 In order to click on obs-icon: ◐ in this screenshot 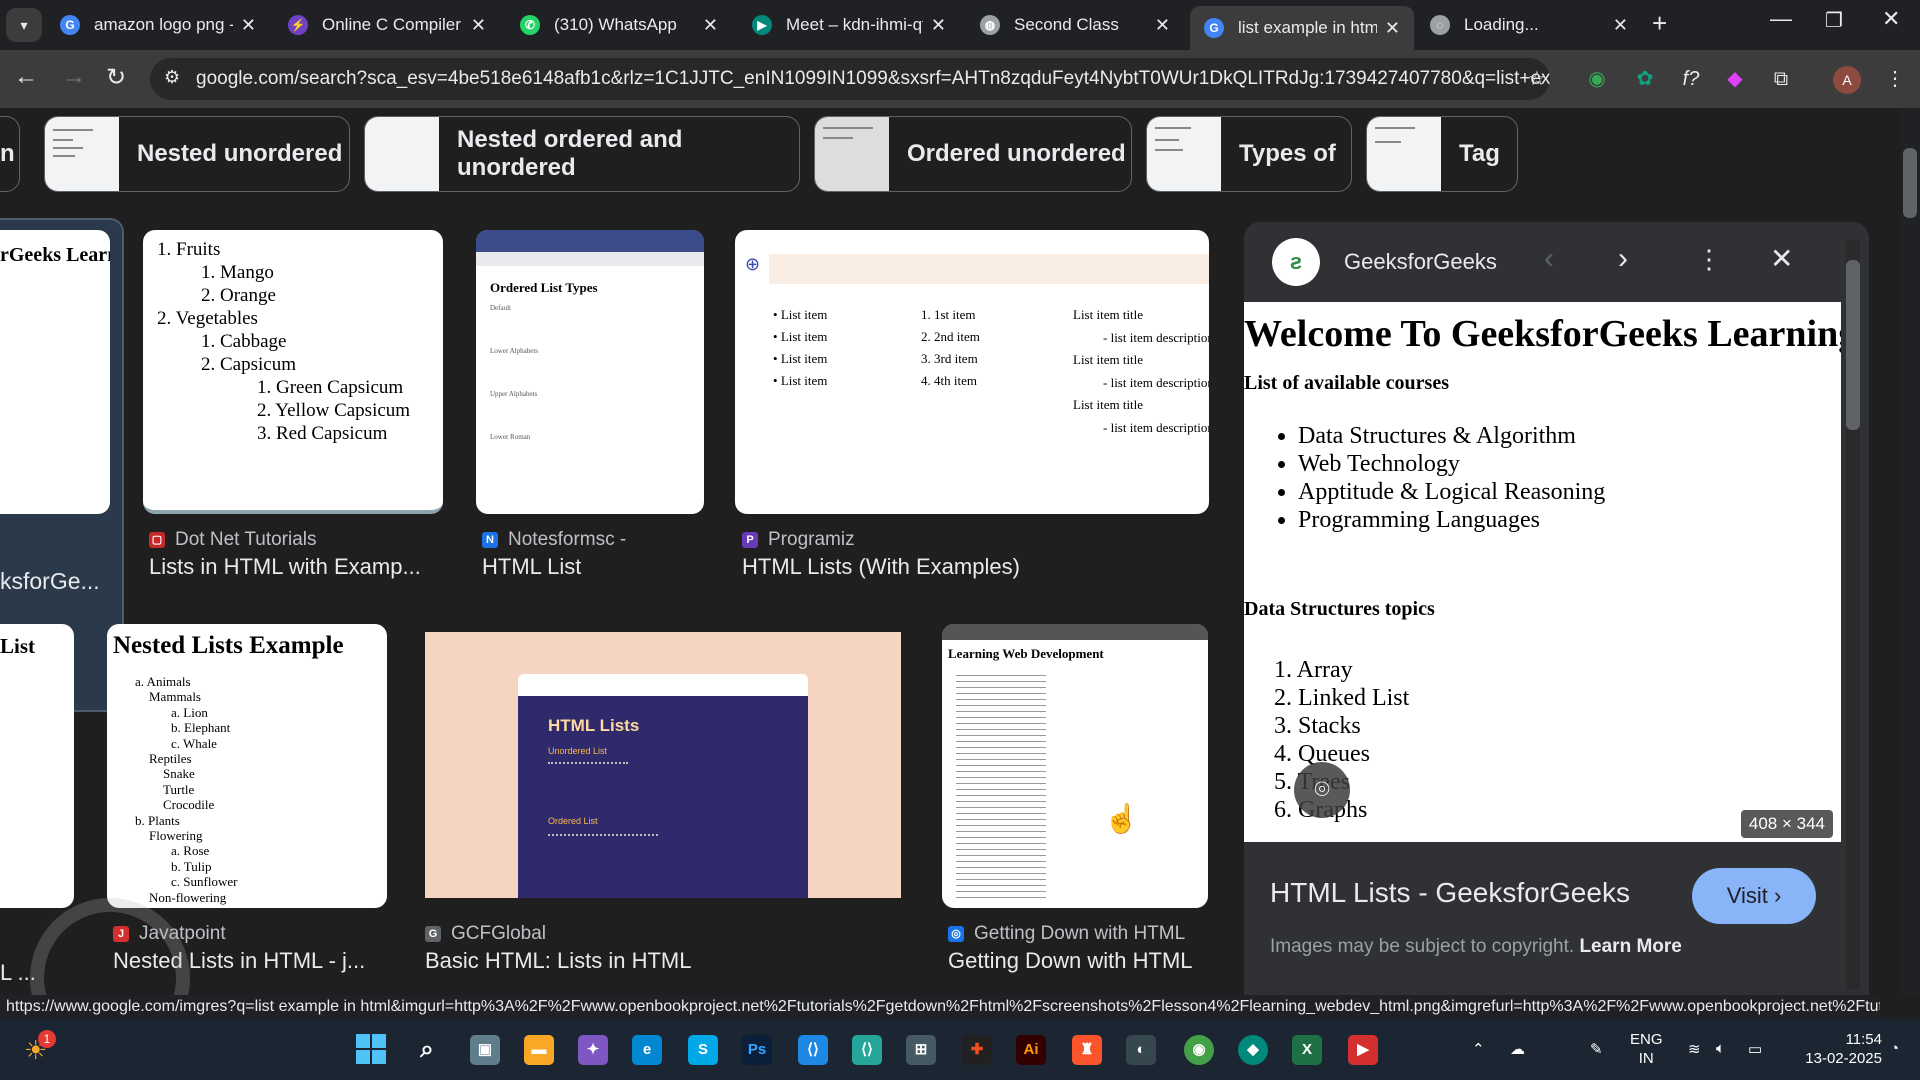, I will do `click(1141, 1050)`.